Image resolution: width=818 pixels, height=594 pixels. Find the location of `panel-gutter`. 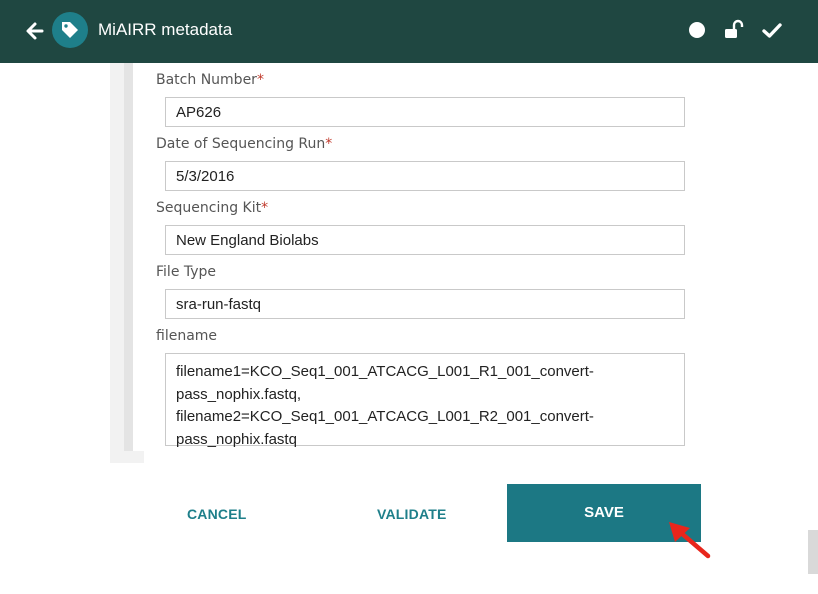

panel-gutter is located at coordinates (117, 263).